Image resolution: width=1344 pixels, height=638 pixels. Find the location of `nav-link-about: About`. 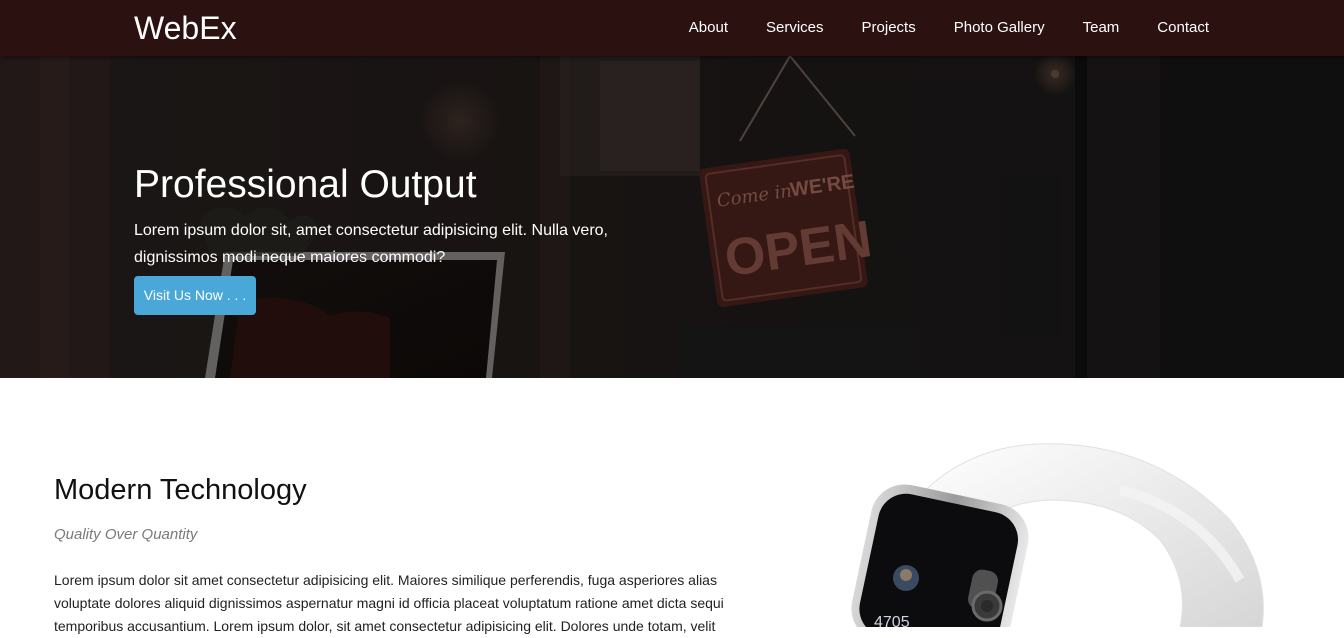

nav-link-about: About is located at coordinates (708, 28).